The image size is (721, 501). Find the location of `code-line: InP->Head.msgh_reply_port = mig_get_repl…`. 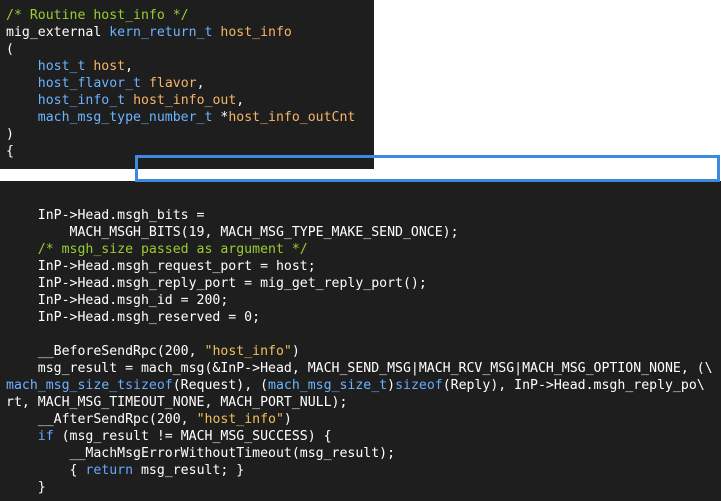

code-line: InP->Head.msgh_reply_port = mig_get_repl… is located at coordinates (359, 283).